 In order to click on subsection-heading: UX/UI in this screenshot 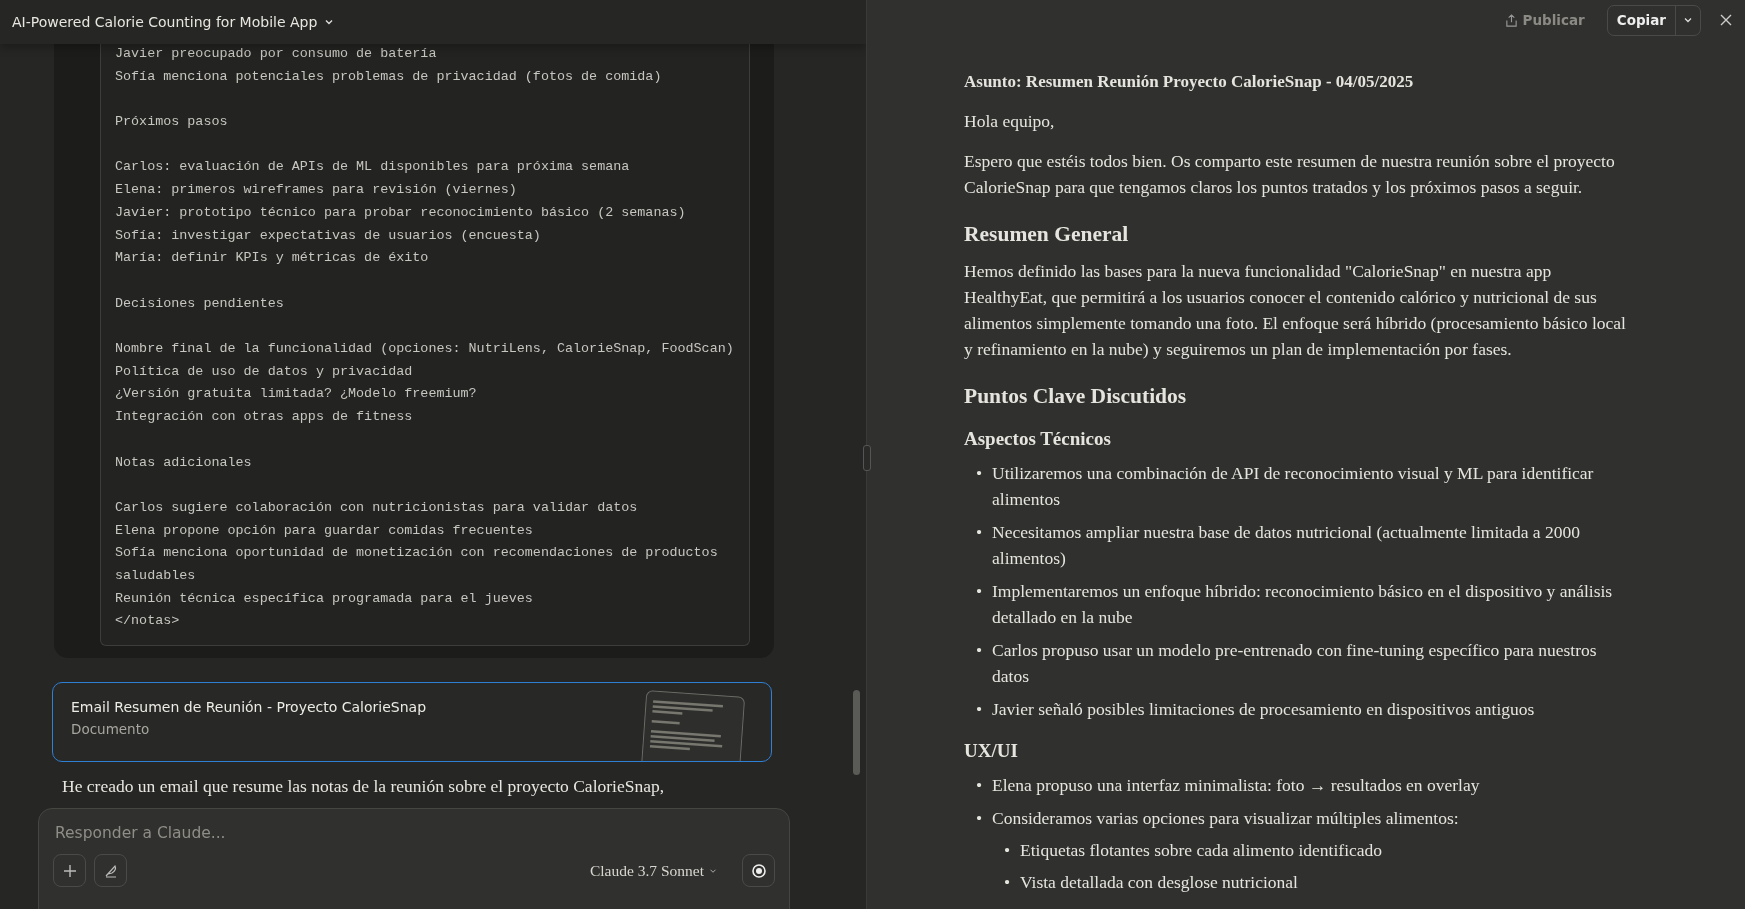, I will do `click(991, 751)`.